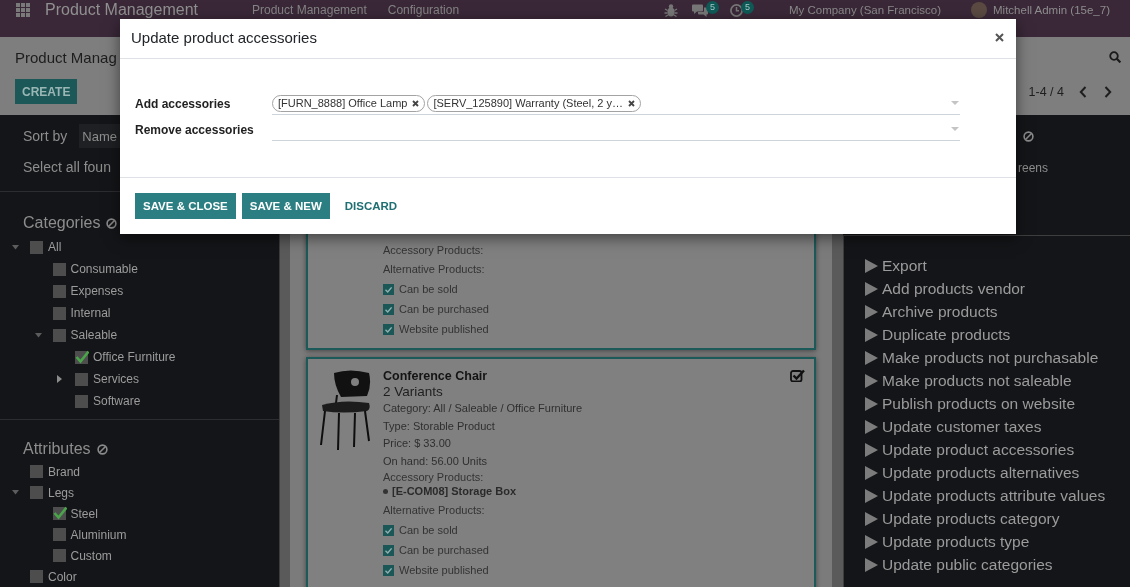 The width and height of the screenshot is (1130, 587). What do you see at coordinates (999, 37) in the screenshot?
I see `close-icon` at bounding box center [999, 37].